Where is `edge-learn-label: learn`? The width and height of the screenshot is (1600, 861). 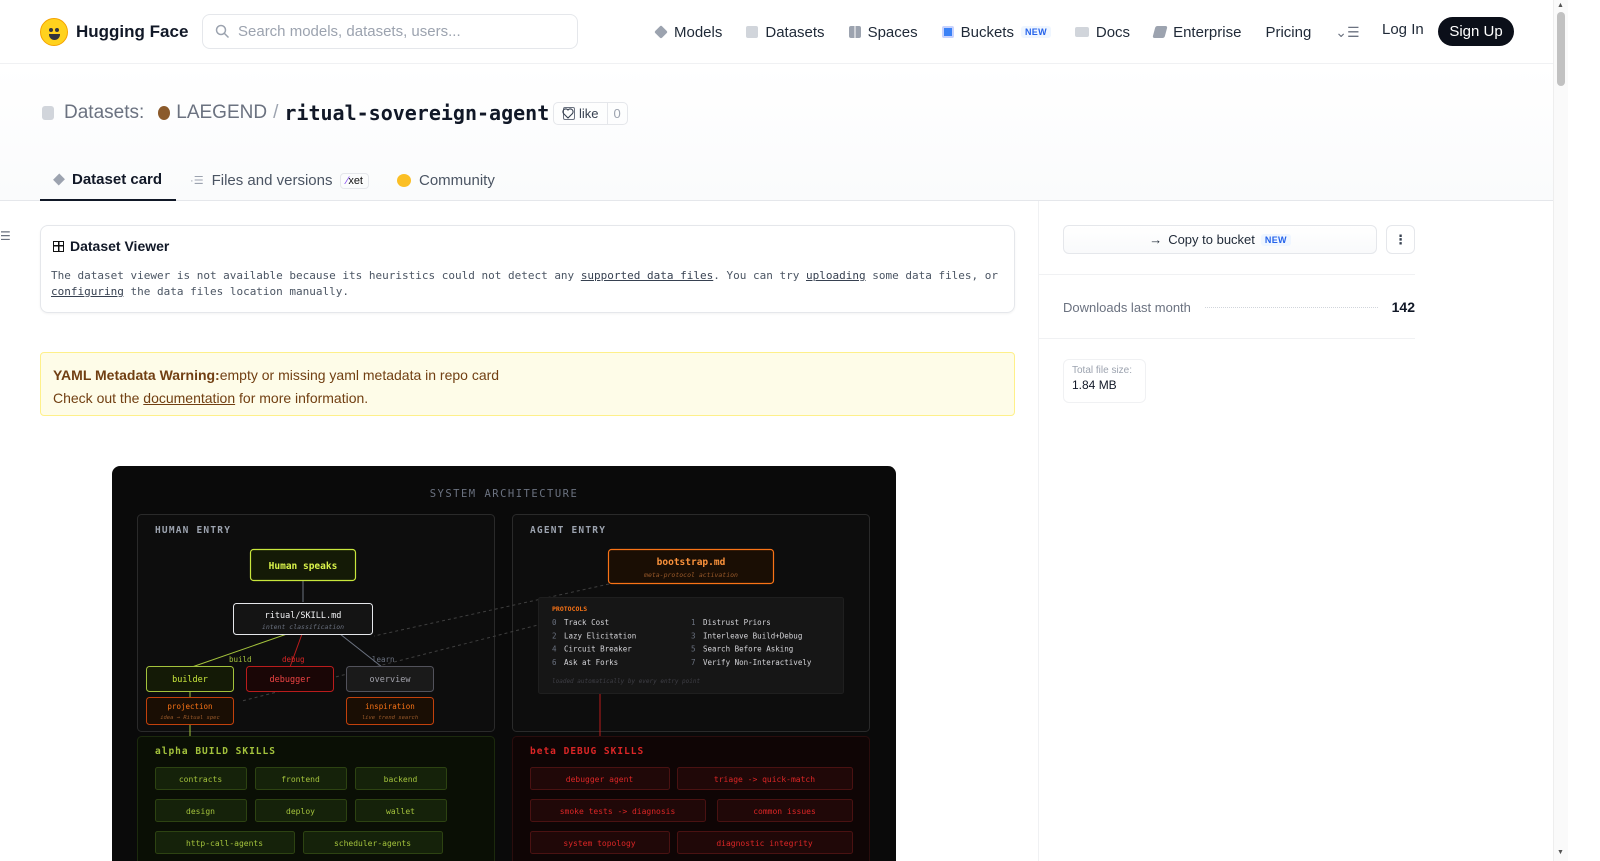
edge-learn-label: learn is located at coordinates (383, 659).